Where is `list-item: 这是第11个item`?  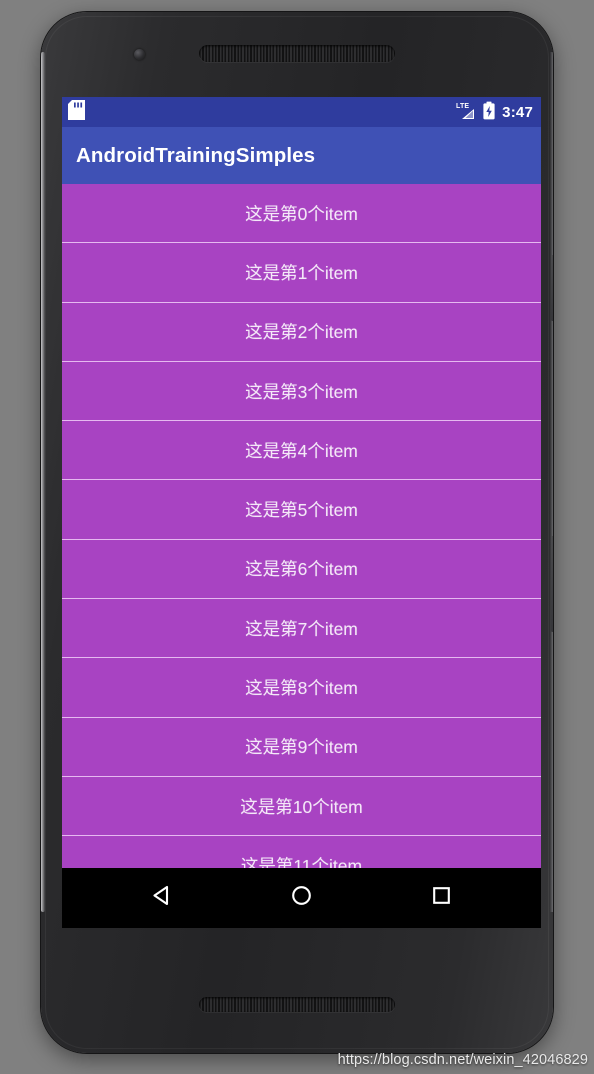
list-item: 这是第11个item is located at coordinates (301, 852).